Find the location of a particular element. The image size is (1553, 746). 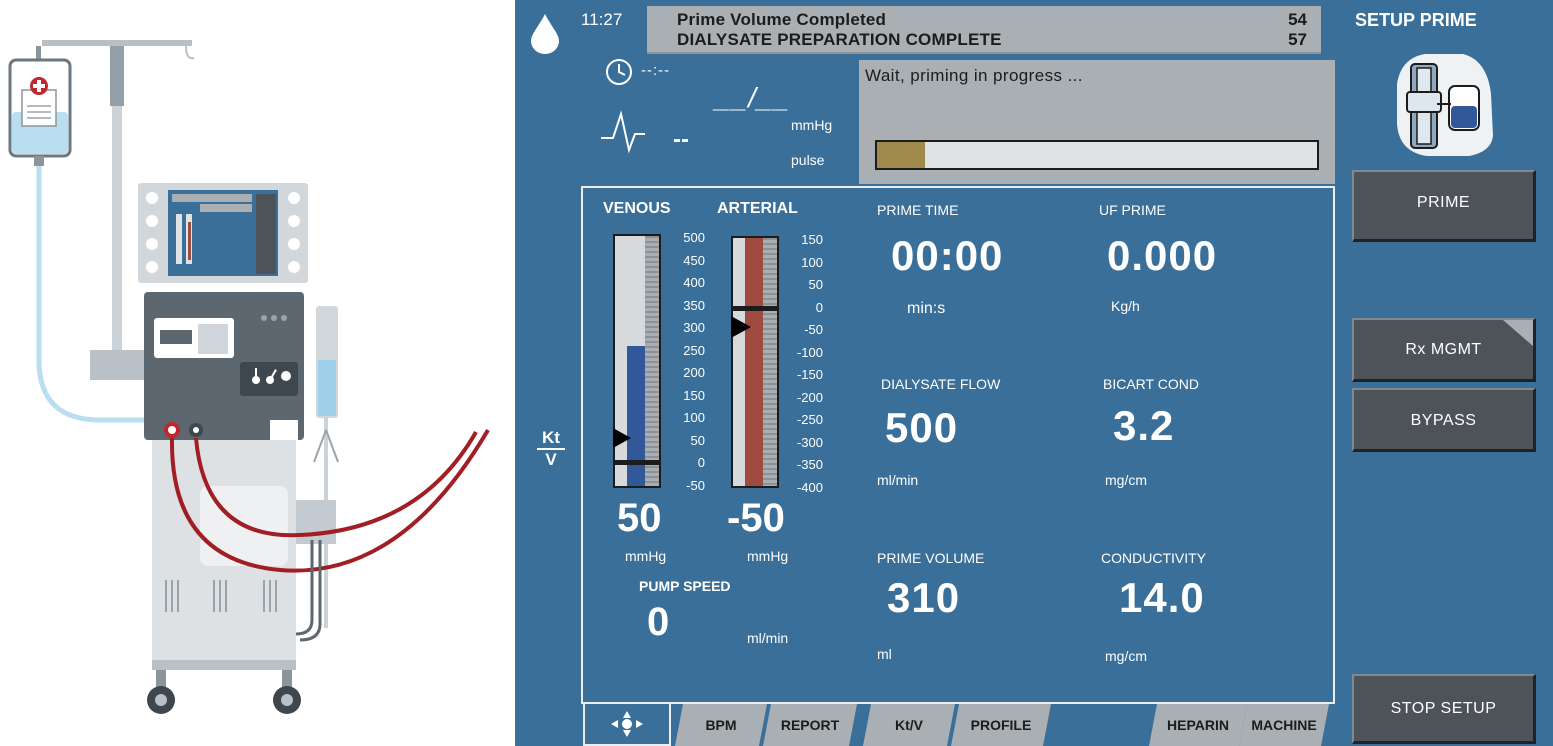

scale-tick: -200 is located at coordinates (809, 397).